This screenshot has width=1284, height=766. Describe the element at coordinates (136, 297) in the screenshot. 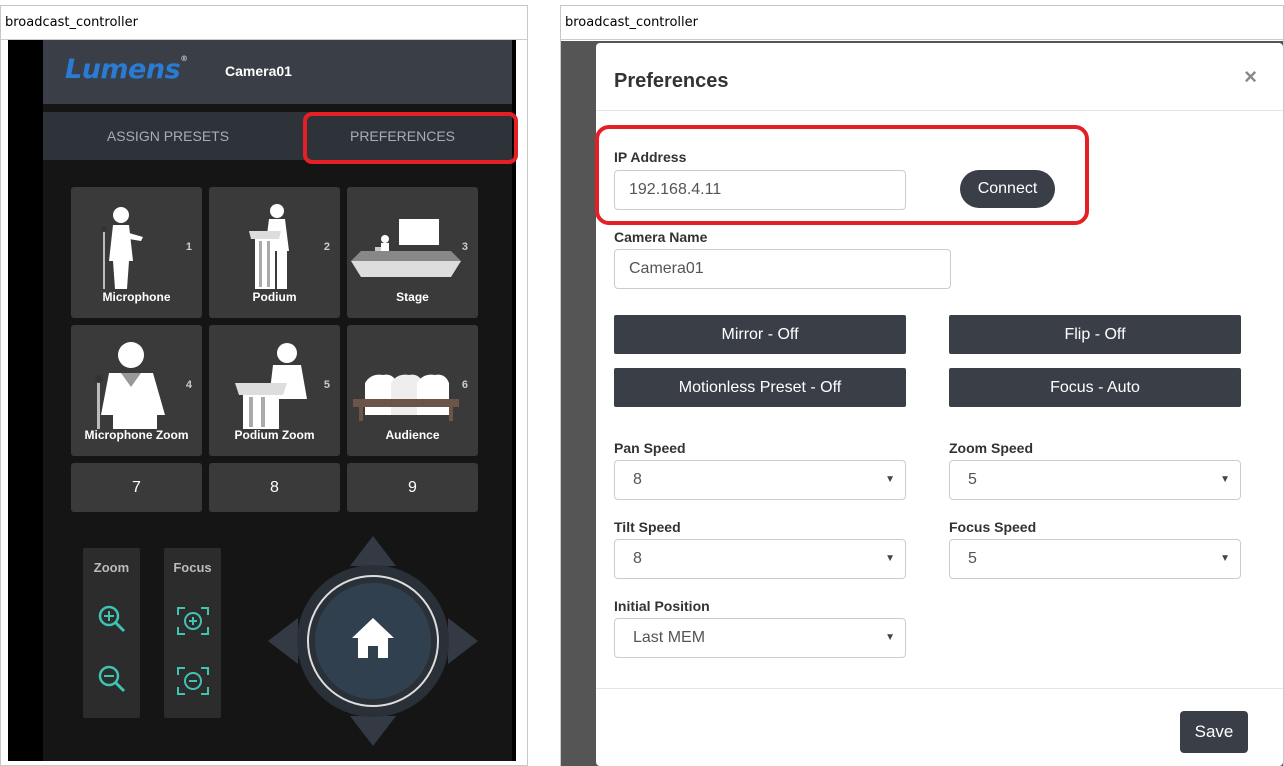

I see `preset-label: Microphone` at that location.